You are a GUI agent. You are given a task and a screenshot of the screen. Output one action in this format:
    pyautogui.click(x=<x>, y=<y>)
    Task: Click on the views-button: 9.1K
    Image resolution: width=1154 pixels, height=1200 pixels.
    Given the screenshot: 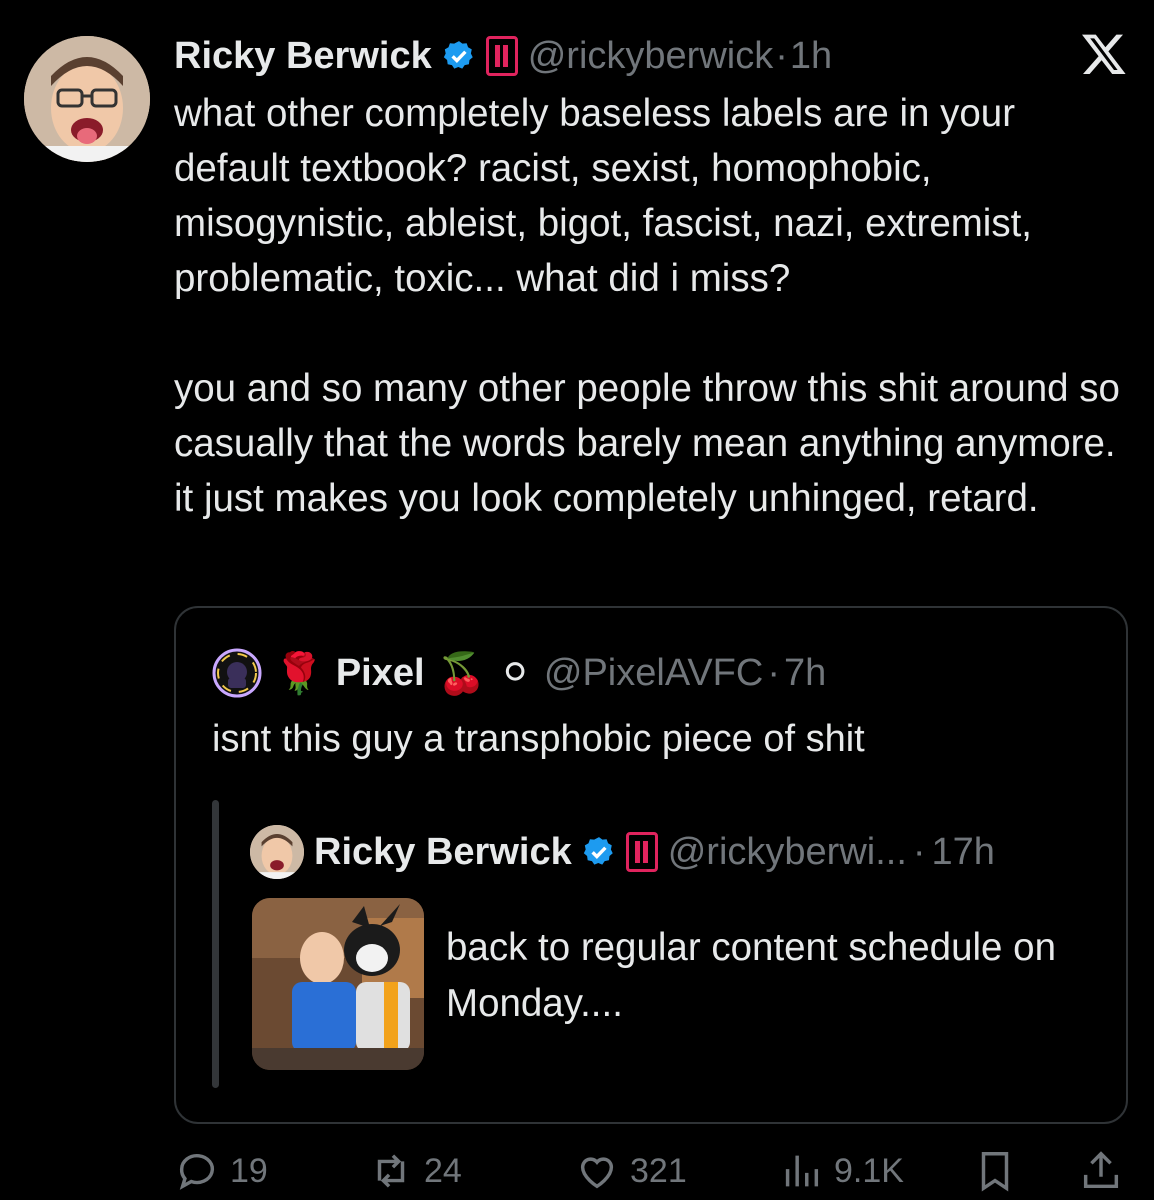 What is the action you would take?
    pyautogui.click(x=841, y=1171)
    